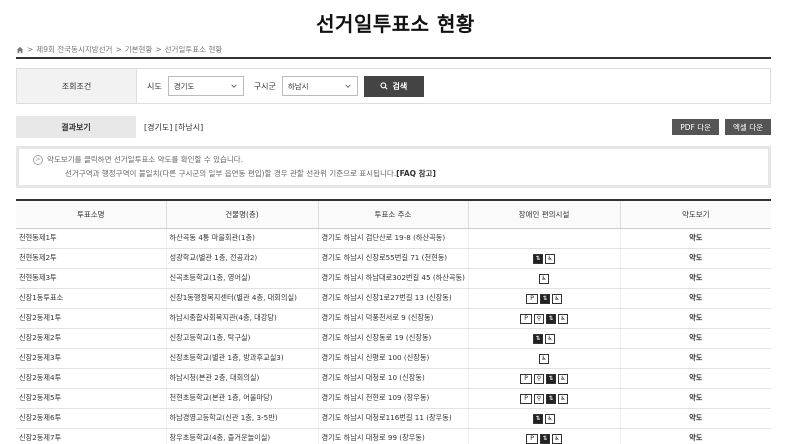 Image resolution: width=791 pixels, height=444 pixels. I want to click on chevron-right-circle-icon: >, so click(38, 159).